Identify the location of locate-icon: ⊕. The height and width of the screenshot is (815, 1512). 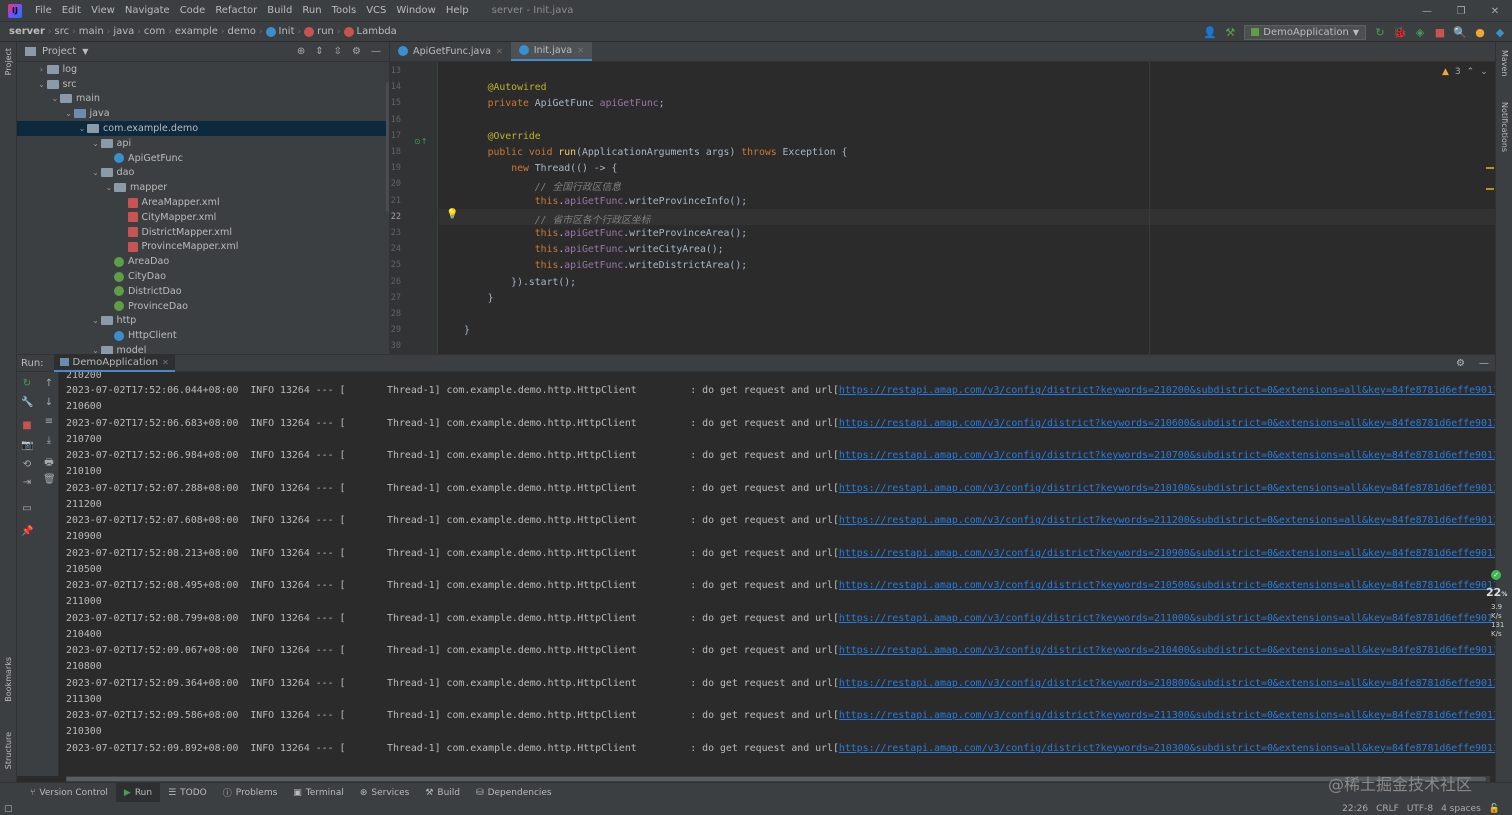
(301, 51).